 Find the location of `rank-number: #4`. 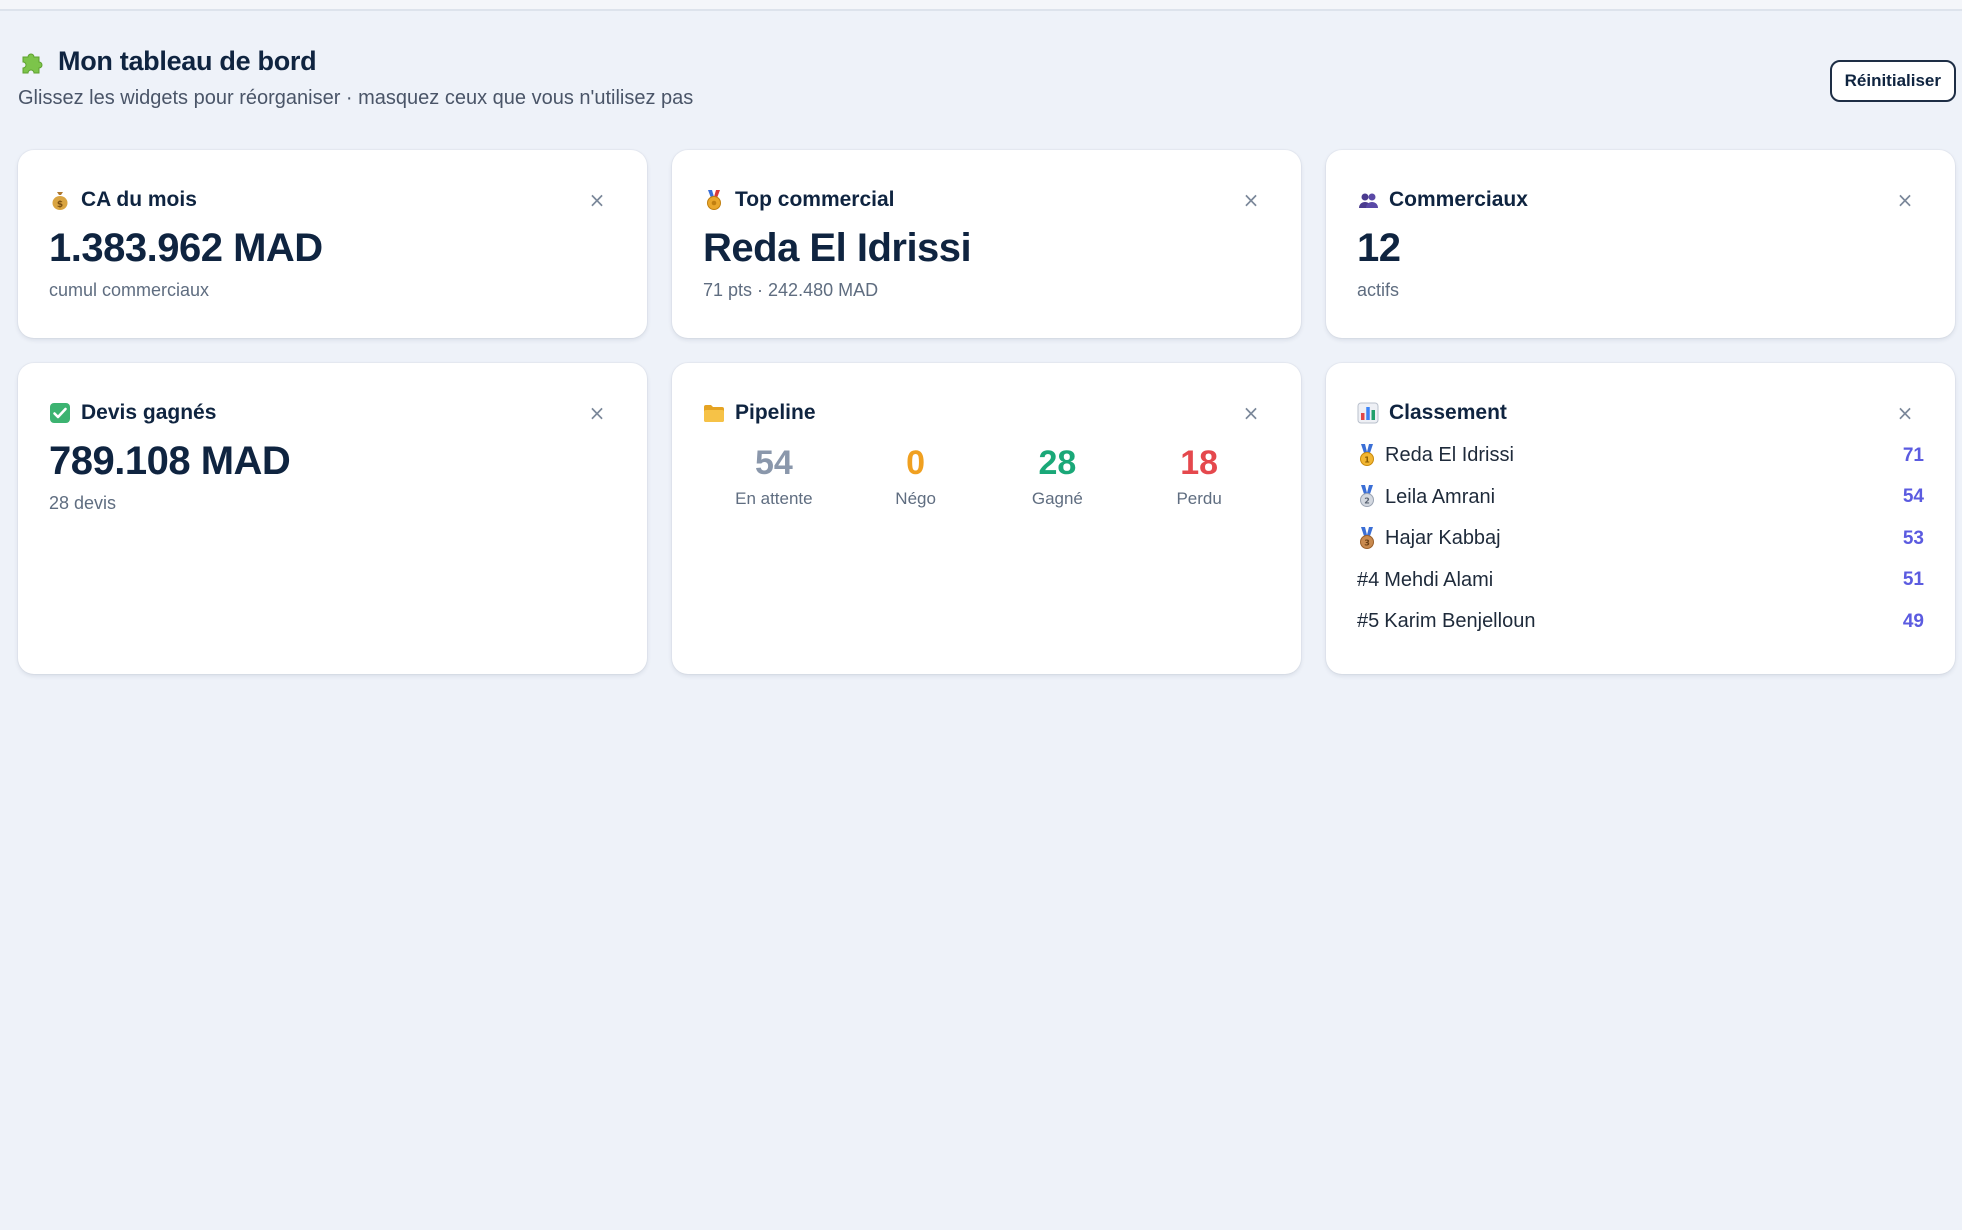

rank-number: #4 is located at coordinates (1368, 579).